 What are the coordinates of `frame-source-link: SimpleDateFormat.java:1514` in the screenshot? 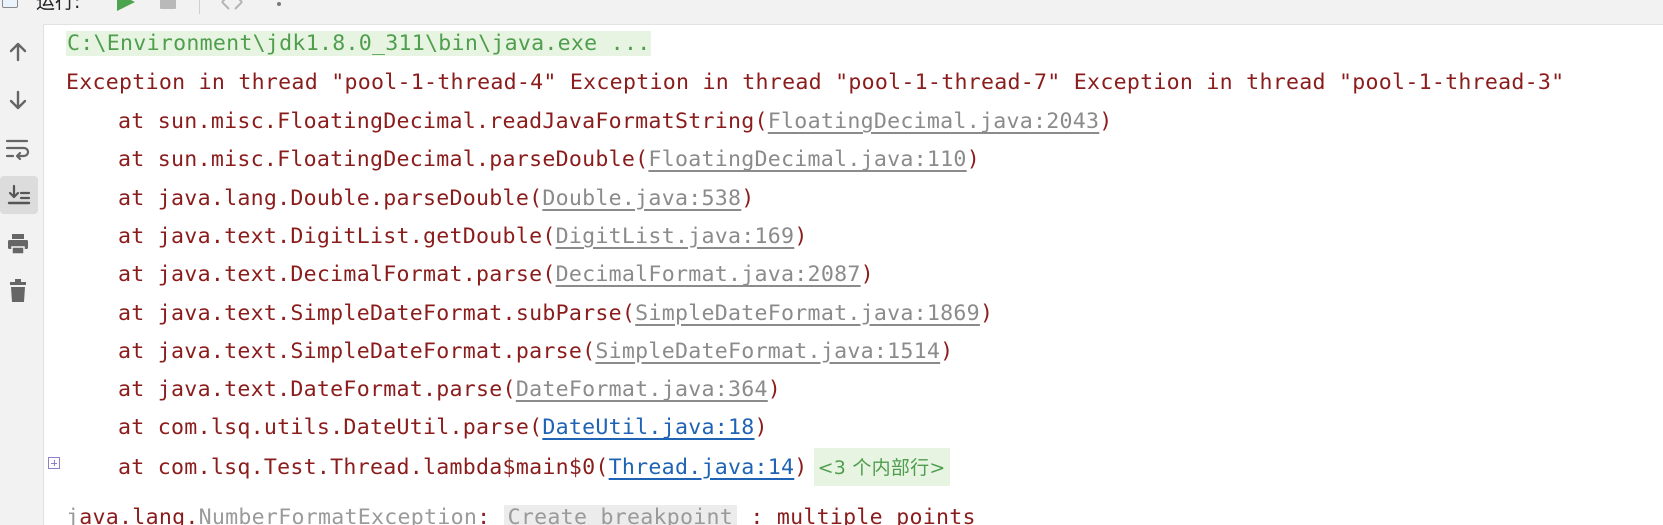 It's located at (767, 351).